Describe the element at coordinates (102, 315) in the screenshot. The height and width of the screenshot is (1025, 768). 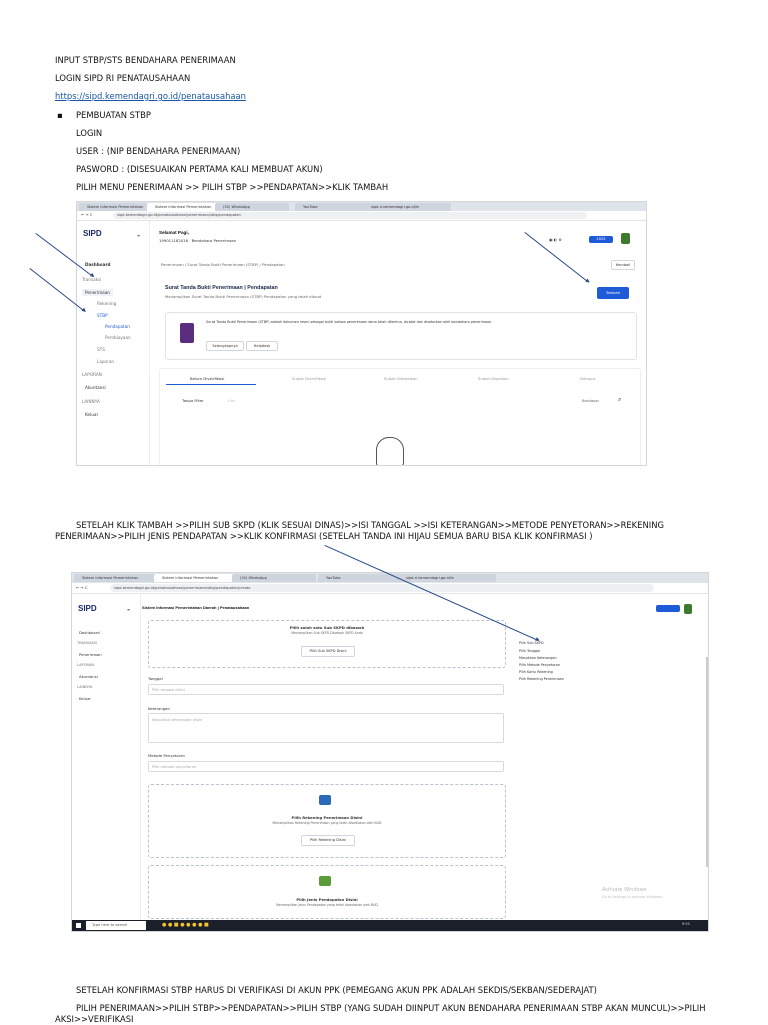
I see `sidebar-item-stbp: STBP` at that location.